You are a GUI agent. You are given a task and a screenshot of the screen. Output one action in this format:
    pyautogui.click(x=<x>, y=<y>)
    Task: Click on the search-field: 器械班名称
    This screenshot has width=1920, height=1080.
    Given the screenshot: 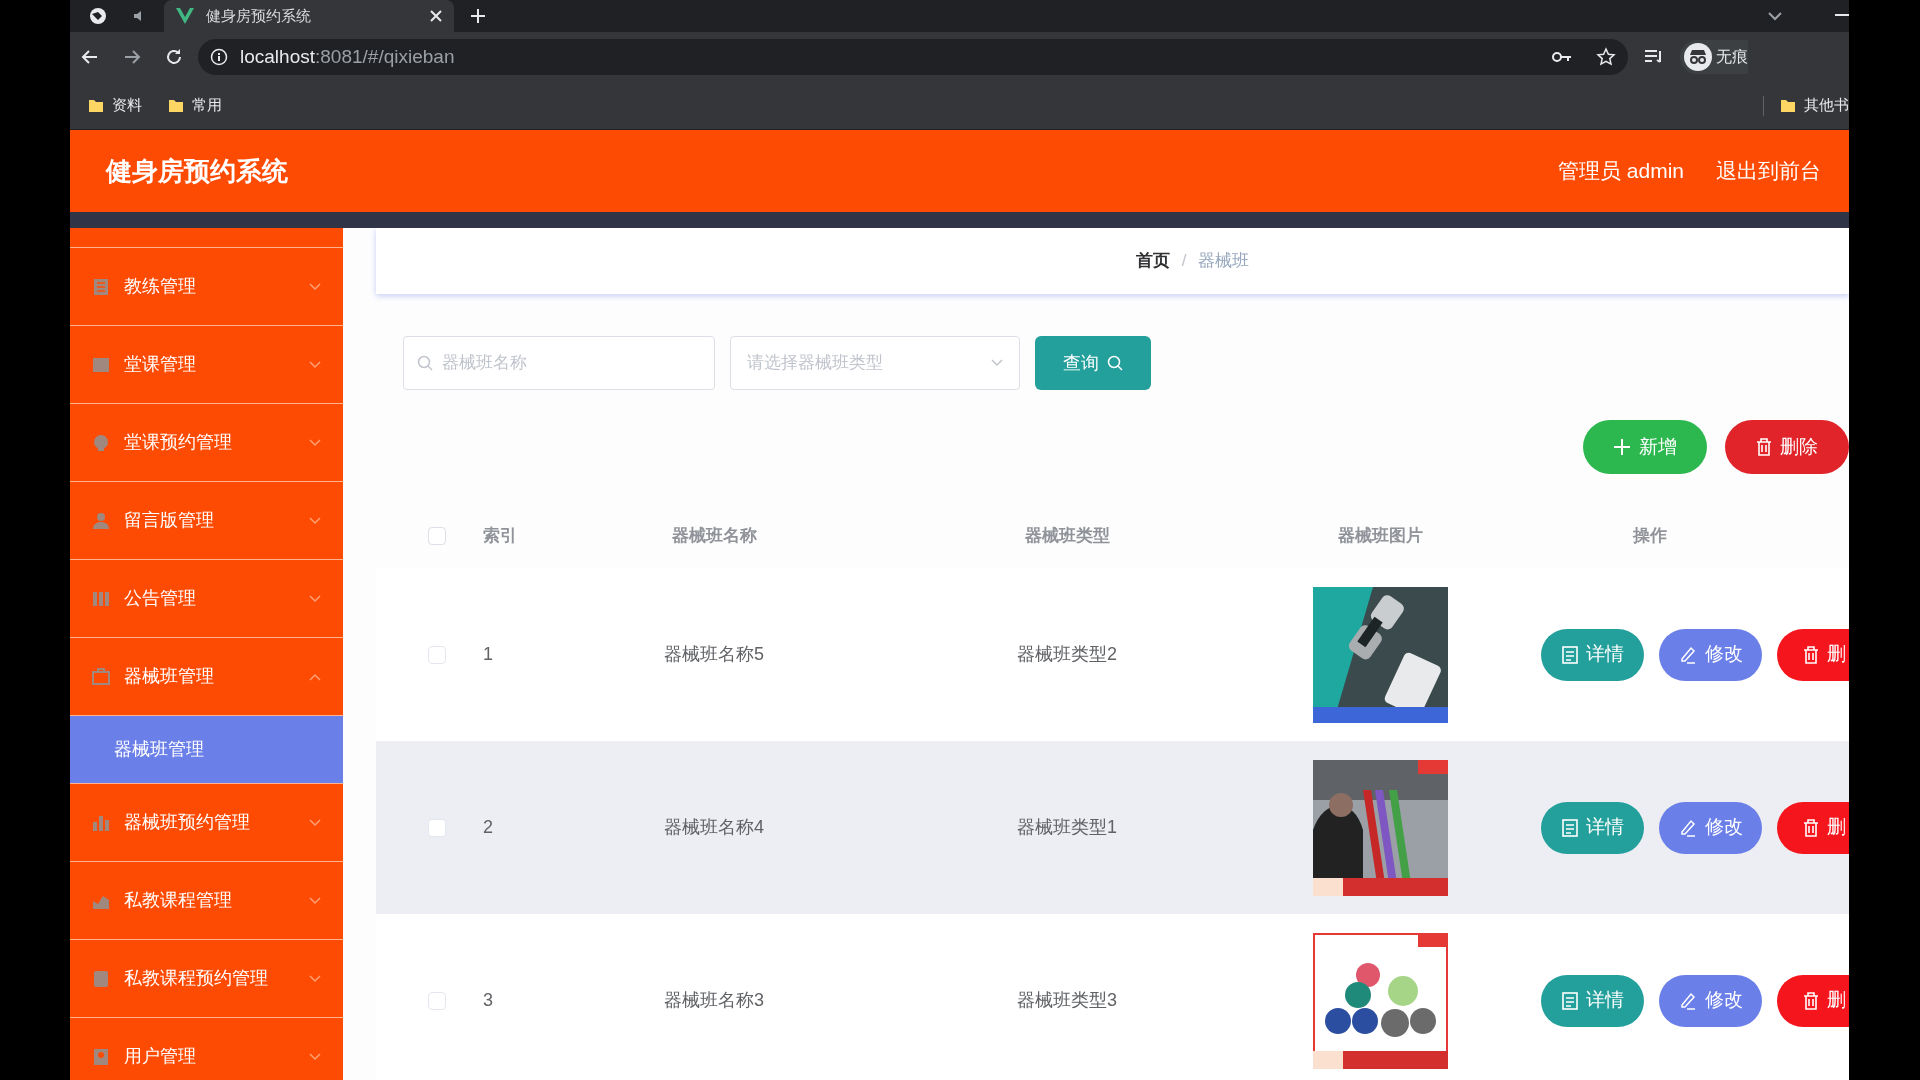 What is the action you would take?
    pyautogui.click(x=559, y=363)
    